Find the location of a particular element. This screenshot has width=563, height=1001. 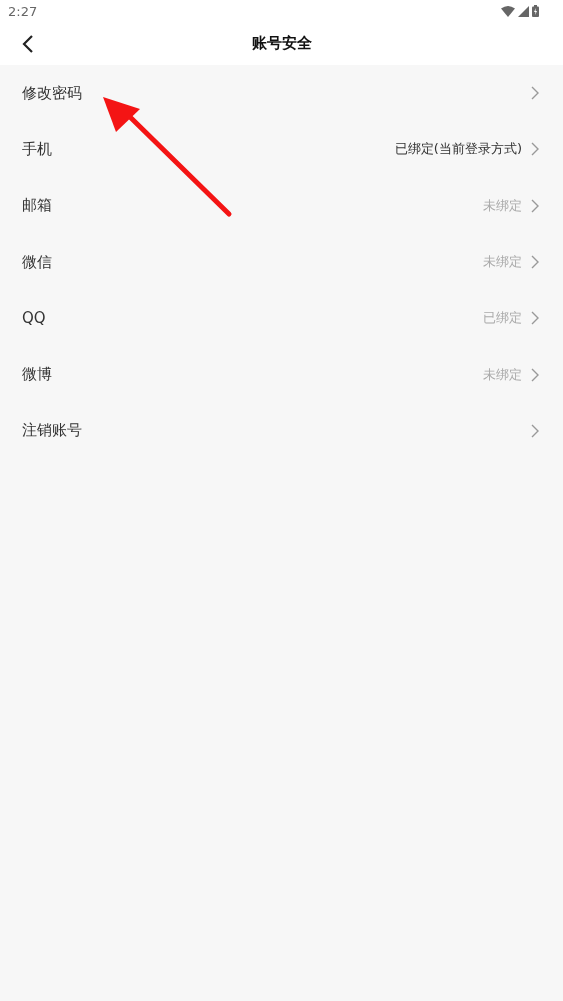

signal-icon is located at coordinates (523, 11).